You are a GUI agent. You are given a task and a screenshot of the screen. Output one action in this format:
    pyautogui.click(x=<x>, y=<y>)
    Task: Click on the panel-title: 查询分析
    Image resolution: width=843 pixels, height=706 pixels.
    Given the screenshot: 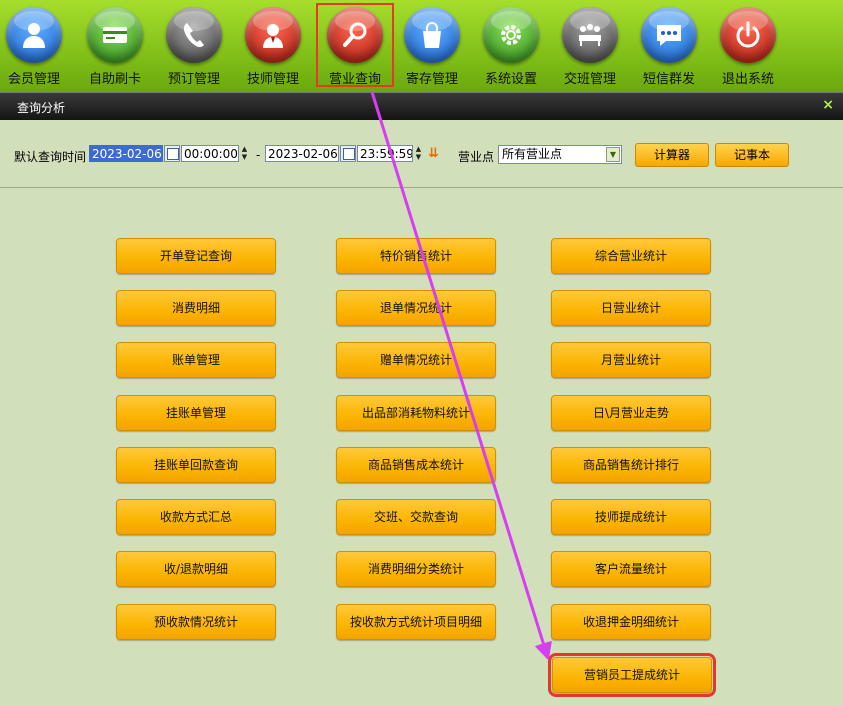 What is the action you would take?
    pyautogui.click(x=41, y=108)
    